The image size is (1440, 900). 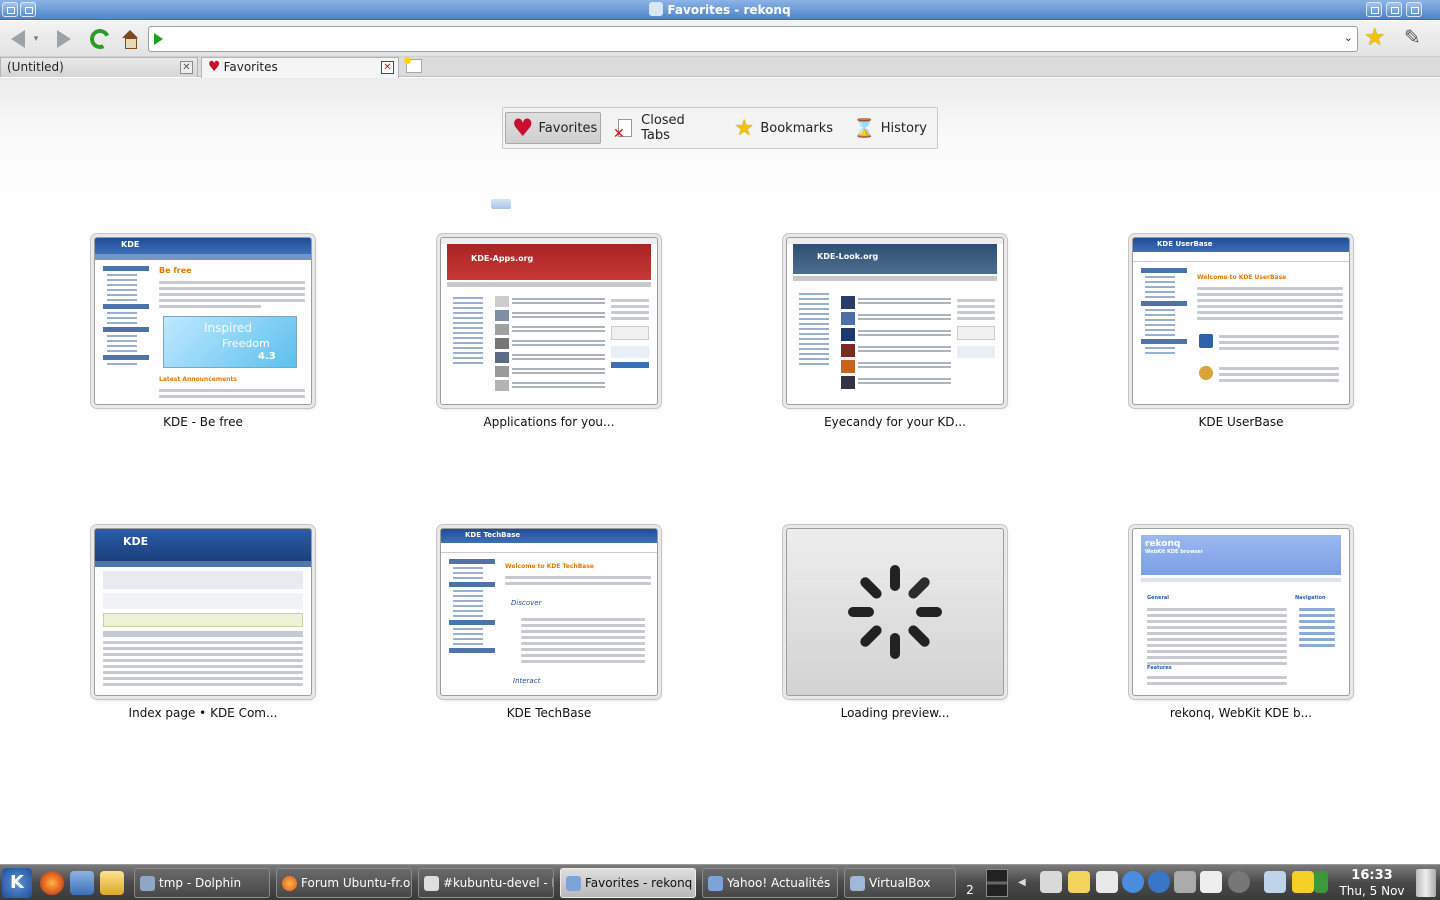 What do you see at coordinates (549, 321) in the screenshot?
I see `preview-applications: KDE-Apps.org` at bounding box center [549, 321].